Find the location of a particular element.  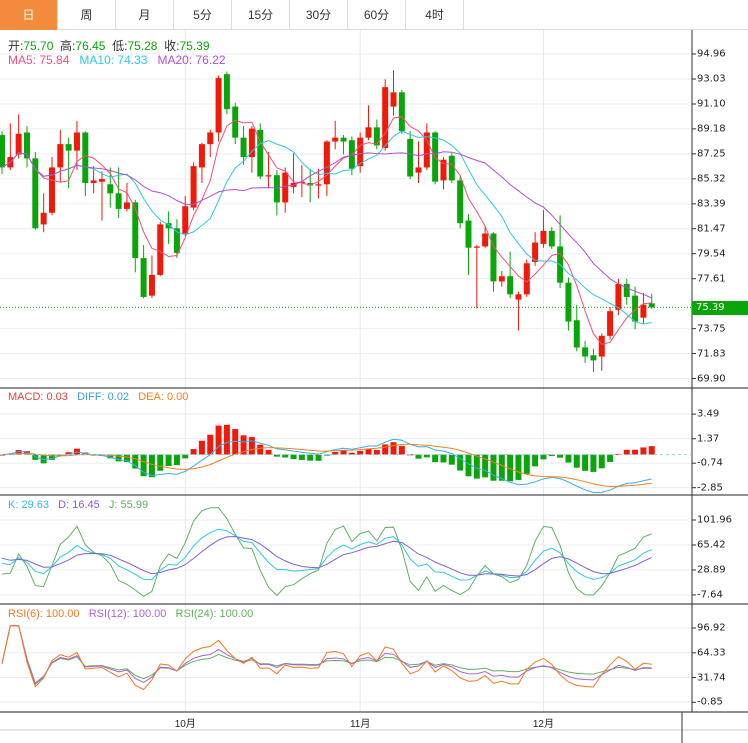

current-price-tag: 75.39 is located at coordinates (720, 308).